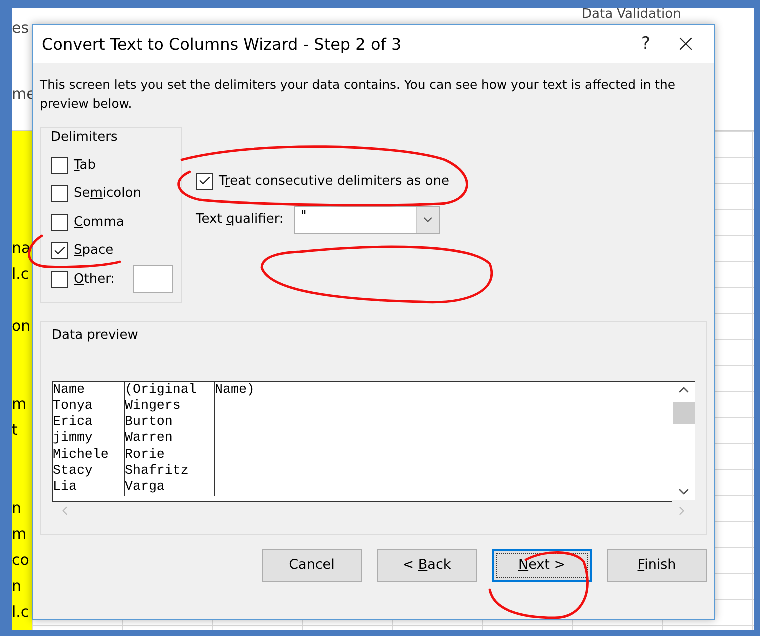  Describe the element at coordinates (149, 438) in the screenshot. I see `preview-cell: Warren` at that location.